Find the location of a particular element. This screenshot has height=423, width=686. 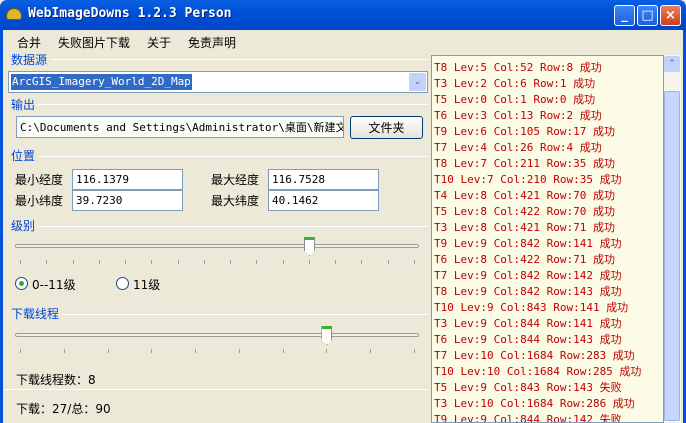

menu-about: 关于 is located at coordinates (159, 42).